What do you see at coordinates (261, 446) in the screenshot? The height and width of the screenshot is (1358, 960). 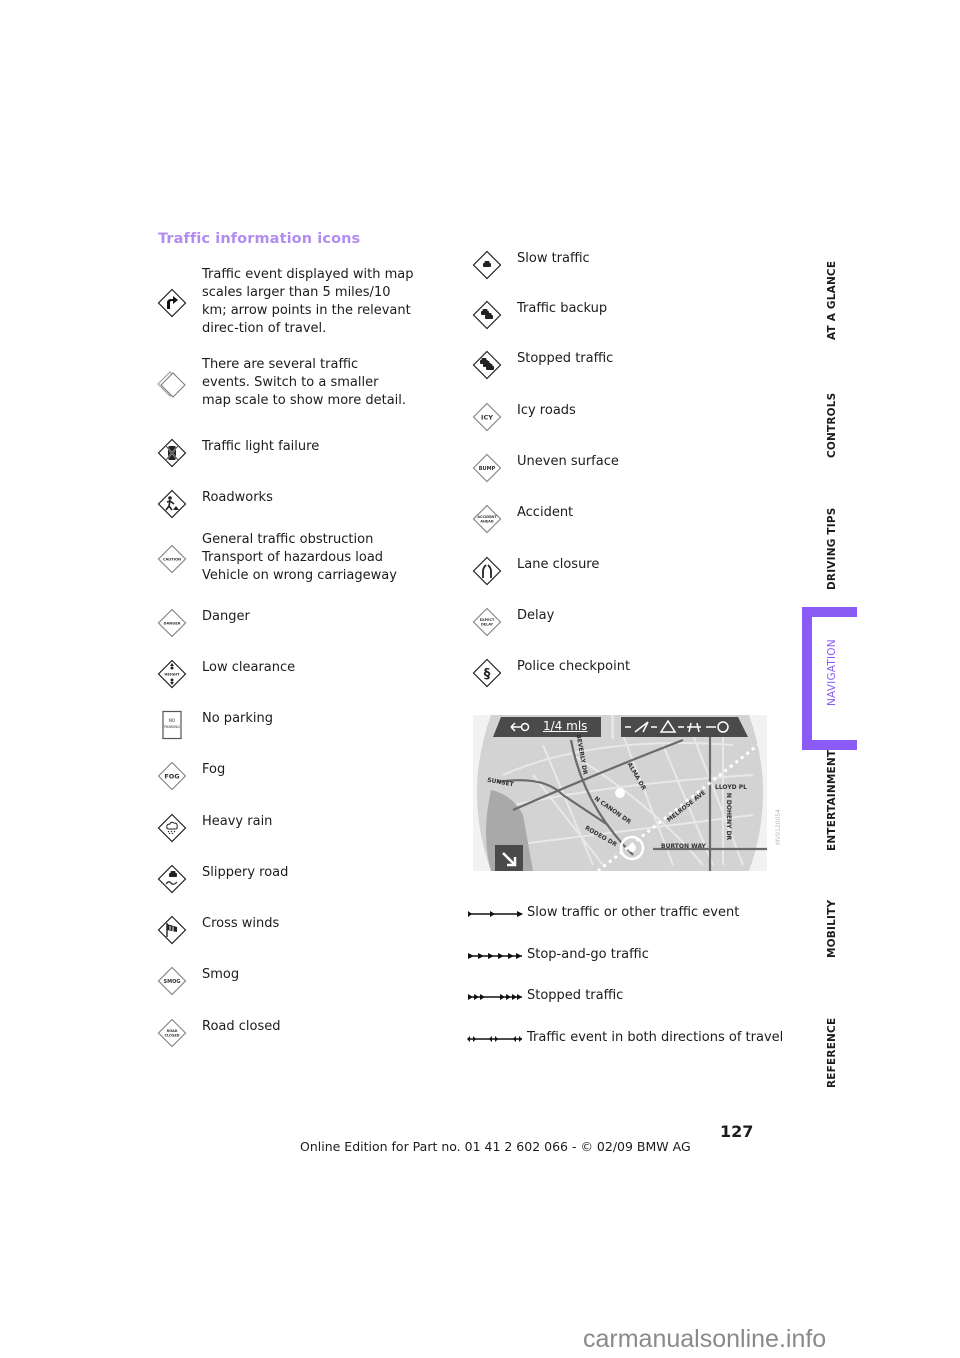 I see `icon-description: Traffic light failure` at bounding box center [261, 446].